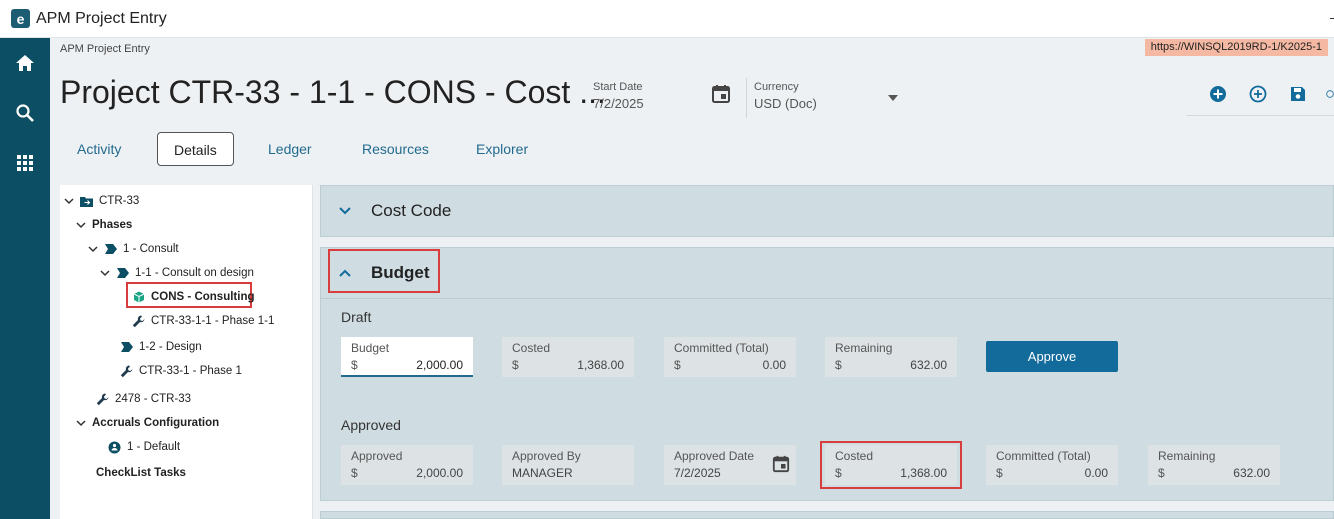 The width and height of the screenshot is (1334, 519). Describe the element at coordinates (546, 456) in the screenshot. I see `field-label: Approved By` at that location.